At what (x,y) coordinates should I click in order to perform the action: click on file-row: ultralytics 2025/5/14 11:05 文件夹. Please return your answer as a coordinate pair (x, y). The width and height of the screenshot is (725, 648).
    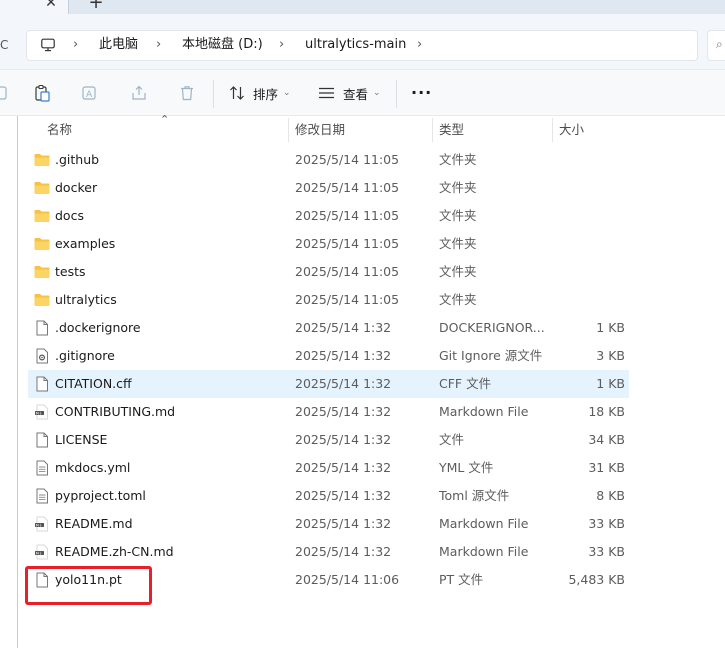
    Looking at the image, I should click on (328, 300).